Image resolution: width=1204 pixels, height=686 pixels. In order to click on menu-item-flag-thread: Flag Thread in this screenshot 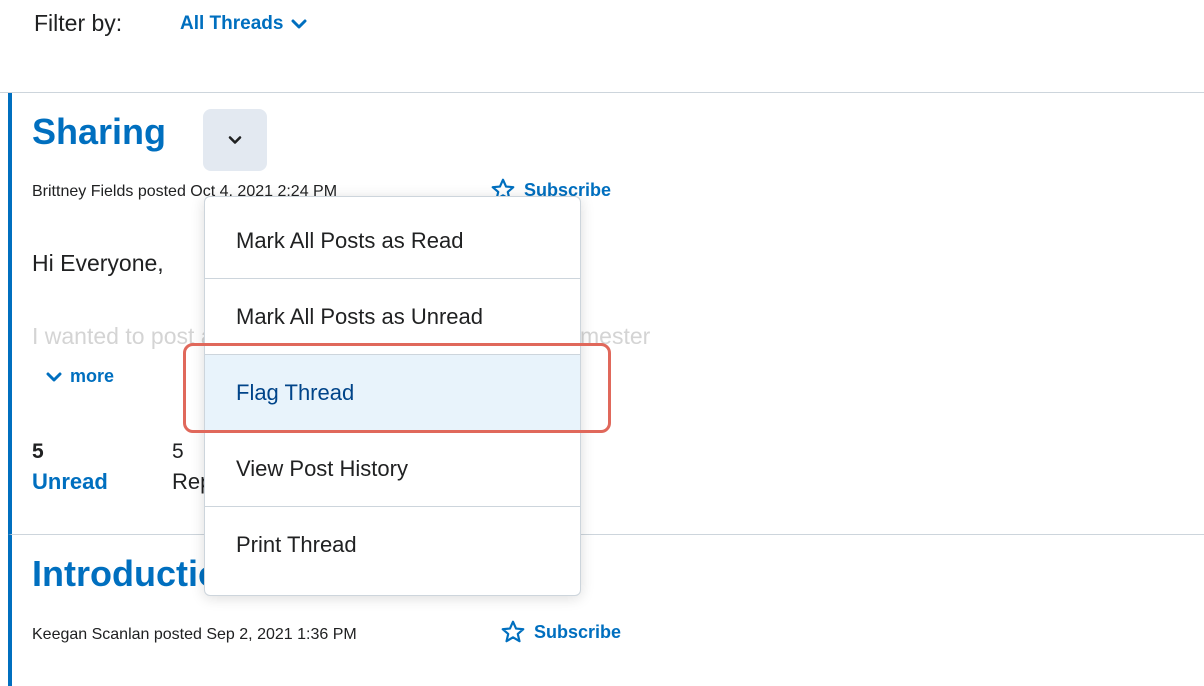, I will do `click(392, 393)`.